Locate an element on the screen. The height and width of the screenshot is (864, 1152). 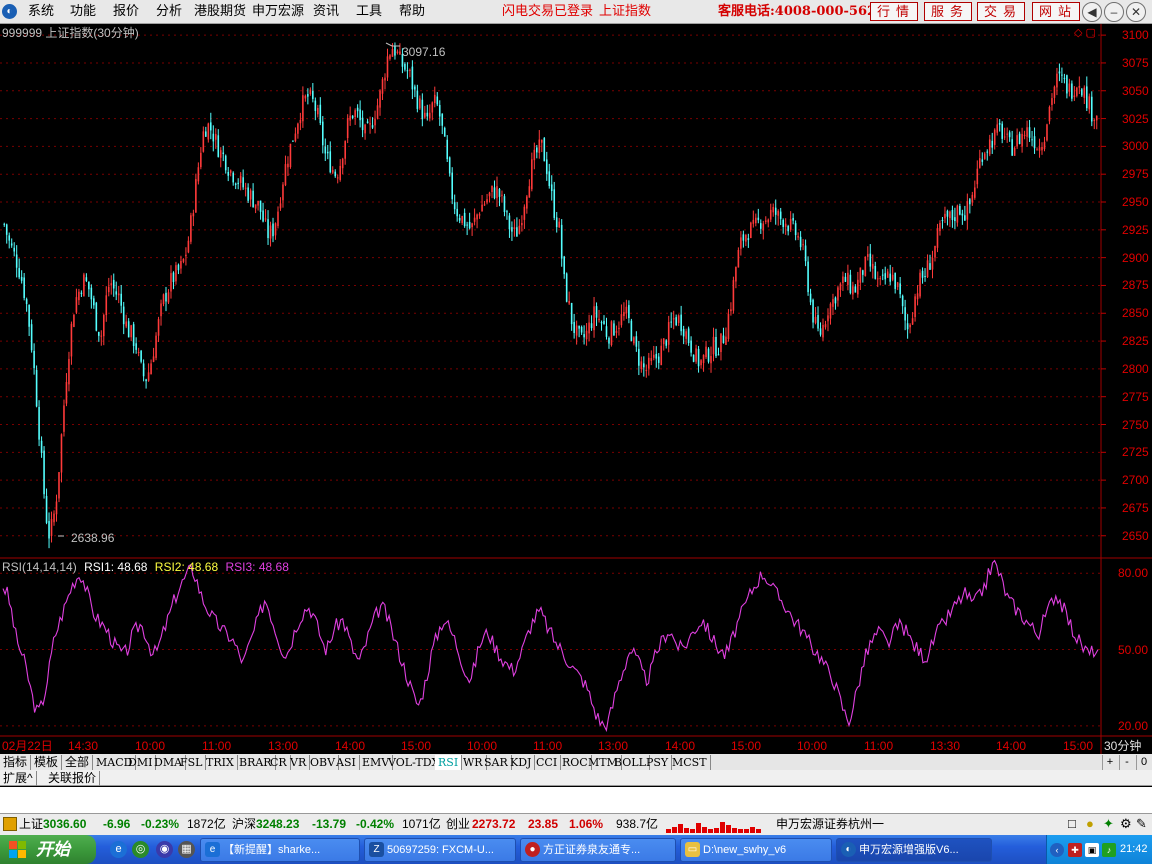
clock: 21:42 is located at coordinates (1134, 849).